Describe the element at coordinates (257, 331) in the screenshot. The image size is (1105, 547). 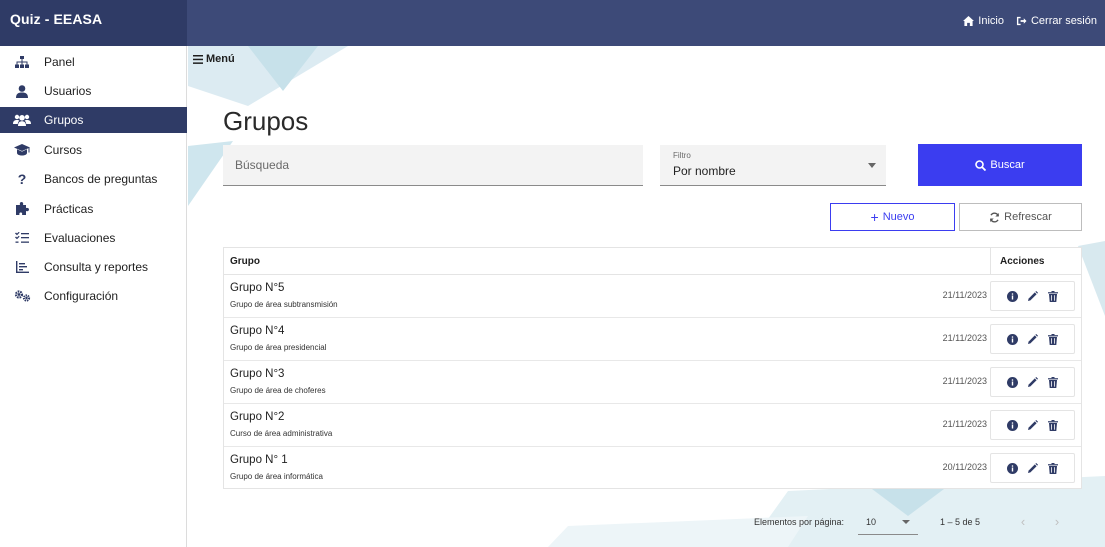
I see `group-name: Grupo N°4` at that location.